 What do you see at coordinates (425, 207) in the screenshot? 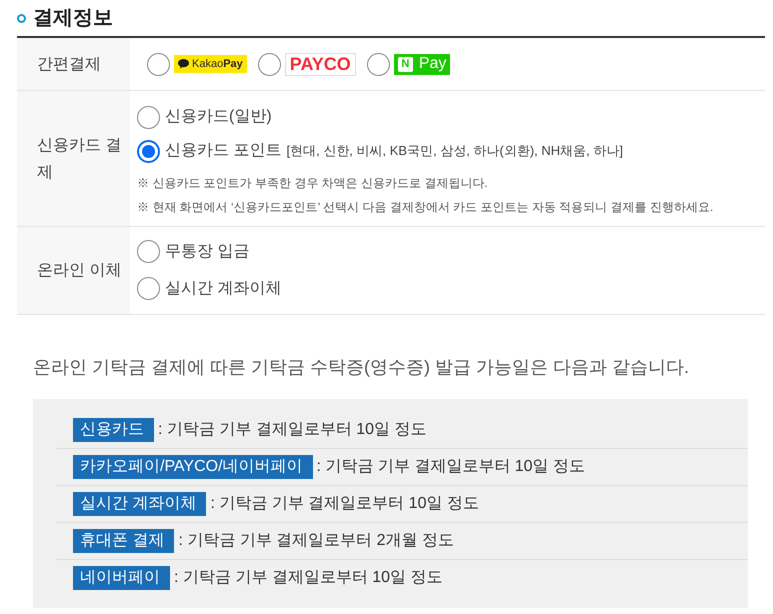
I see `note-text: ※ 현재 화면에서 ‘신용카드포인트’ 선택시 다음 결제창에서 카드 포인트는 자동 적용되니 결제를 진행하세요.` at bounding box center [425, 207].